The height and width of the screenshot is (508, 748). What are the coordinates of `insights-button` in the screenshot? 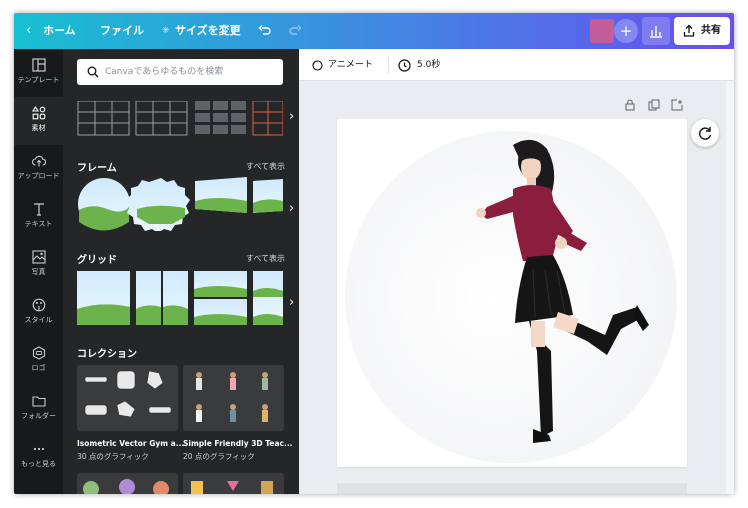 It's located at (656, 31).